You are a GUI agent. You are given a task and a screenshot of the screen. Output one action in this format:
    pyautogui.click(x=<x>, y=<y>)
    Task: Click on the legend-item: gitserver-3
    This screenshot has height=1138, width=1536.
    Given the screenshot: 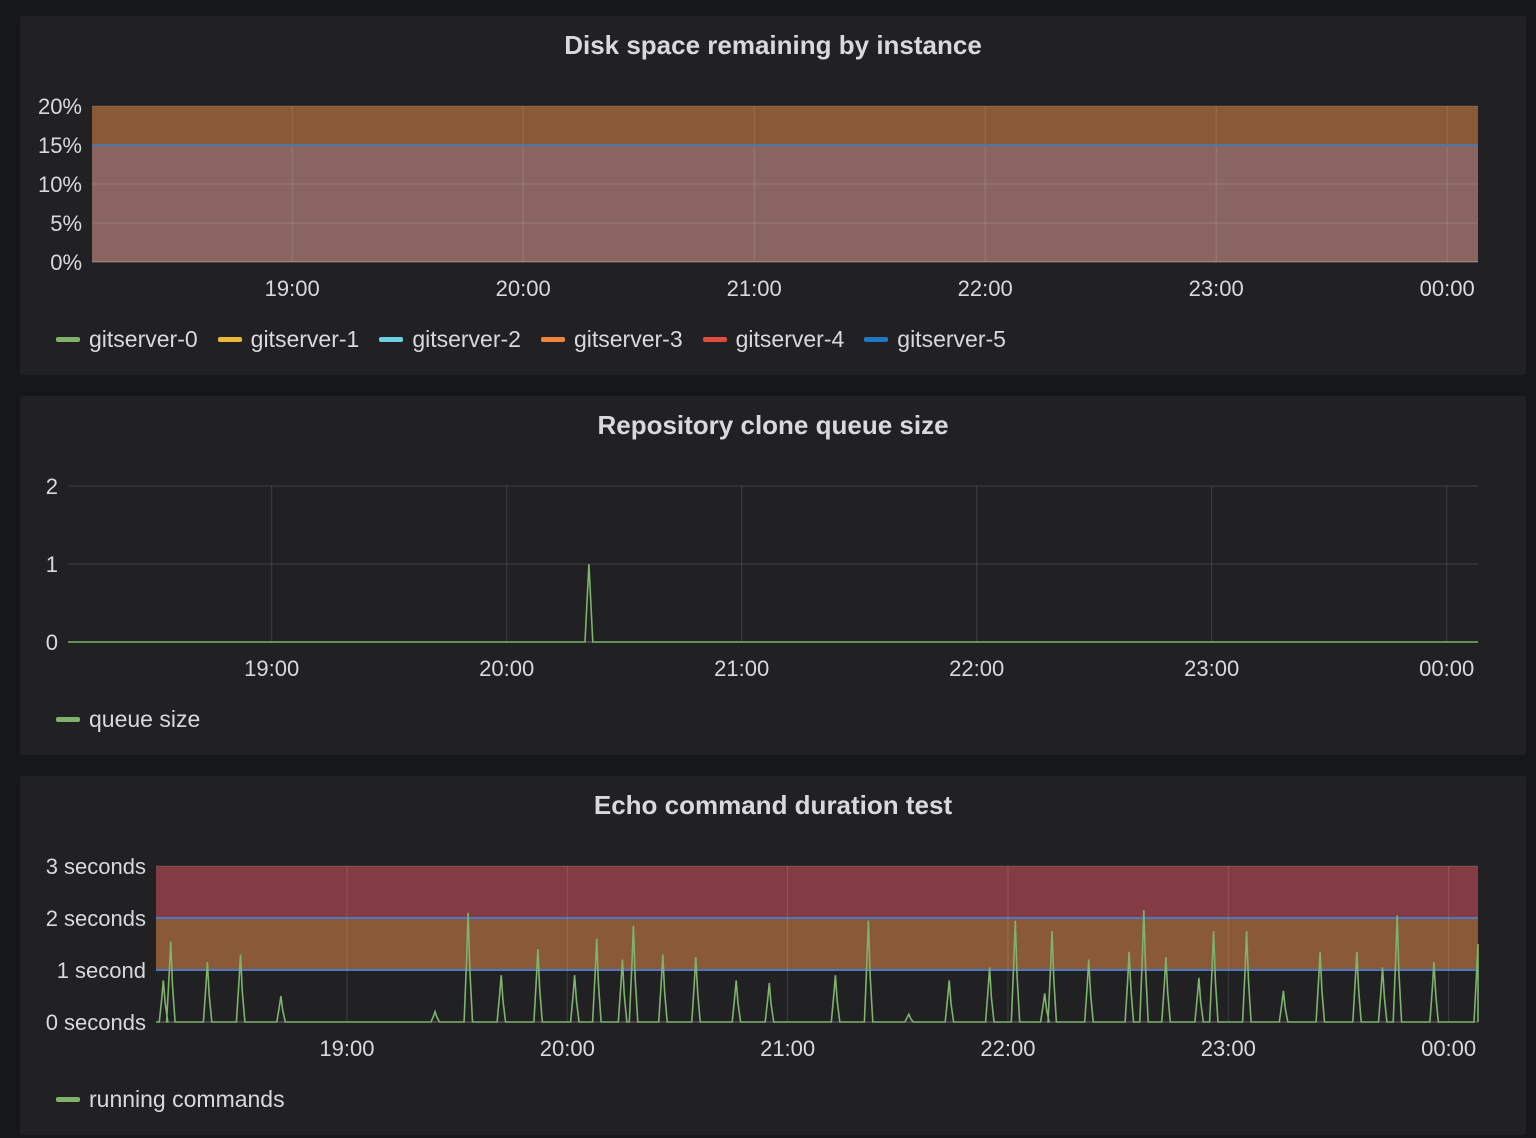 What is the action you would take?
    pyautogui.click(x=611, y=339)
    